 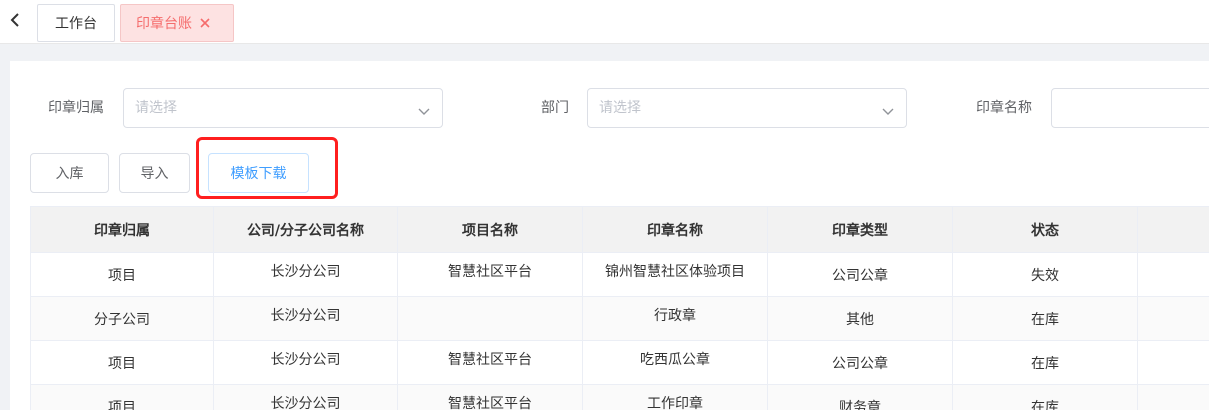 I want to click on import-label: 导入, so click(x=154, y=174).